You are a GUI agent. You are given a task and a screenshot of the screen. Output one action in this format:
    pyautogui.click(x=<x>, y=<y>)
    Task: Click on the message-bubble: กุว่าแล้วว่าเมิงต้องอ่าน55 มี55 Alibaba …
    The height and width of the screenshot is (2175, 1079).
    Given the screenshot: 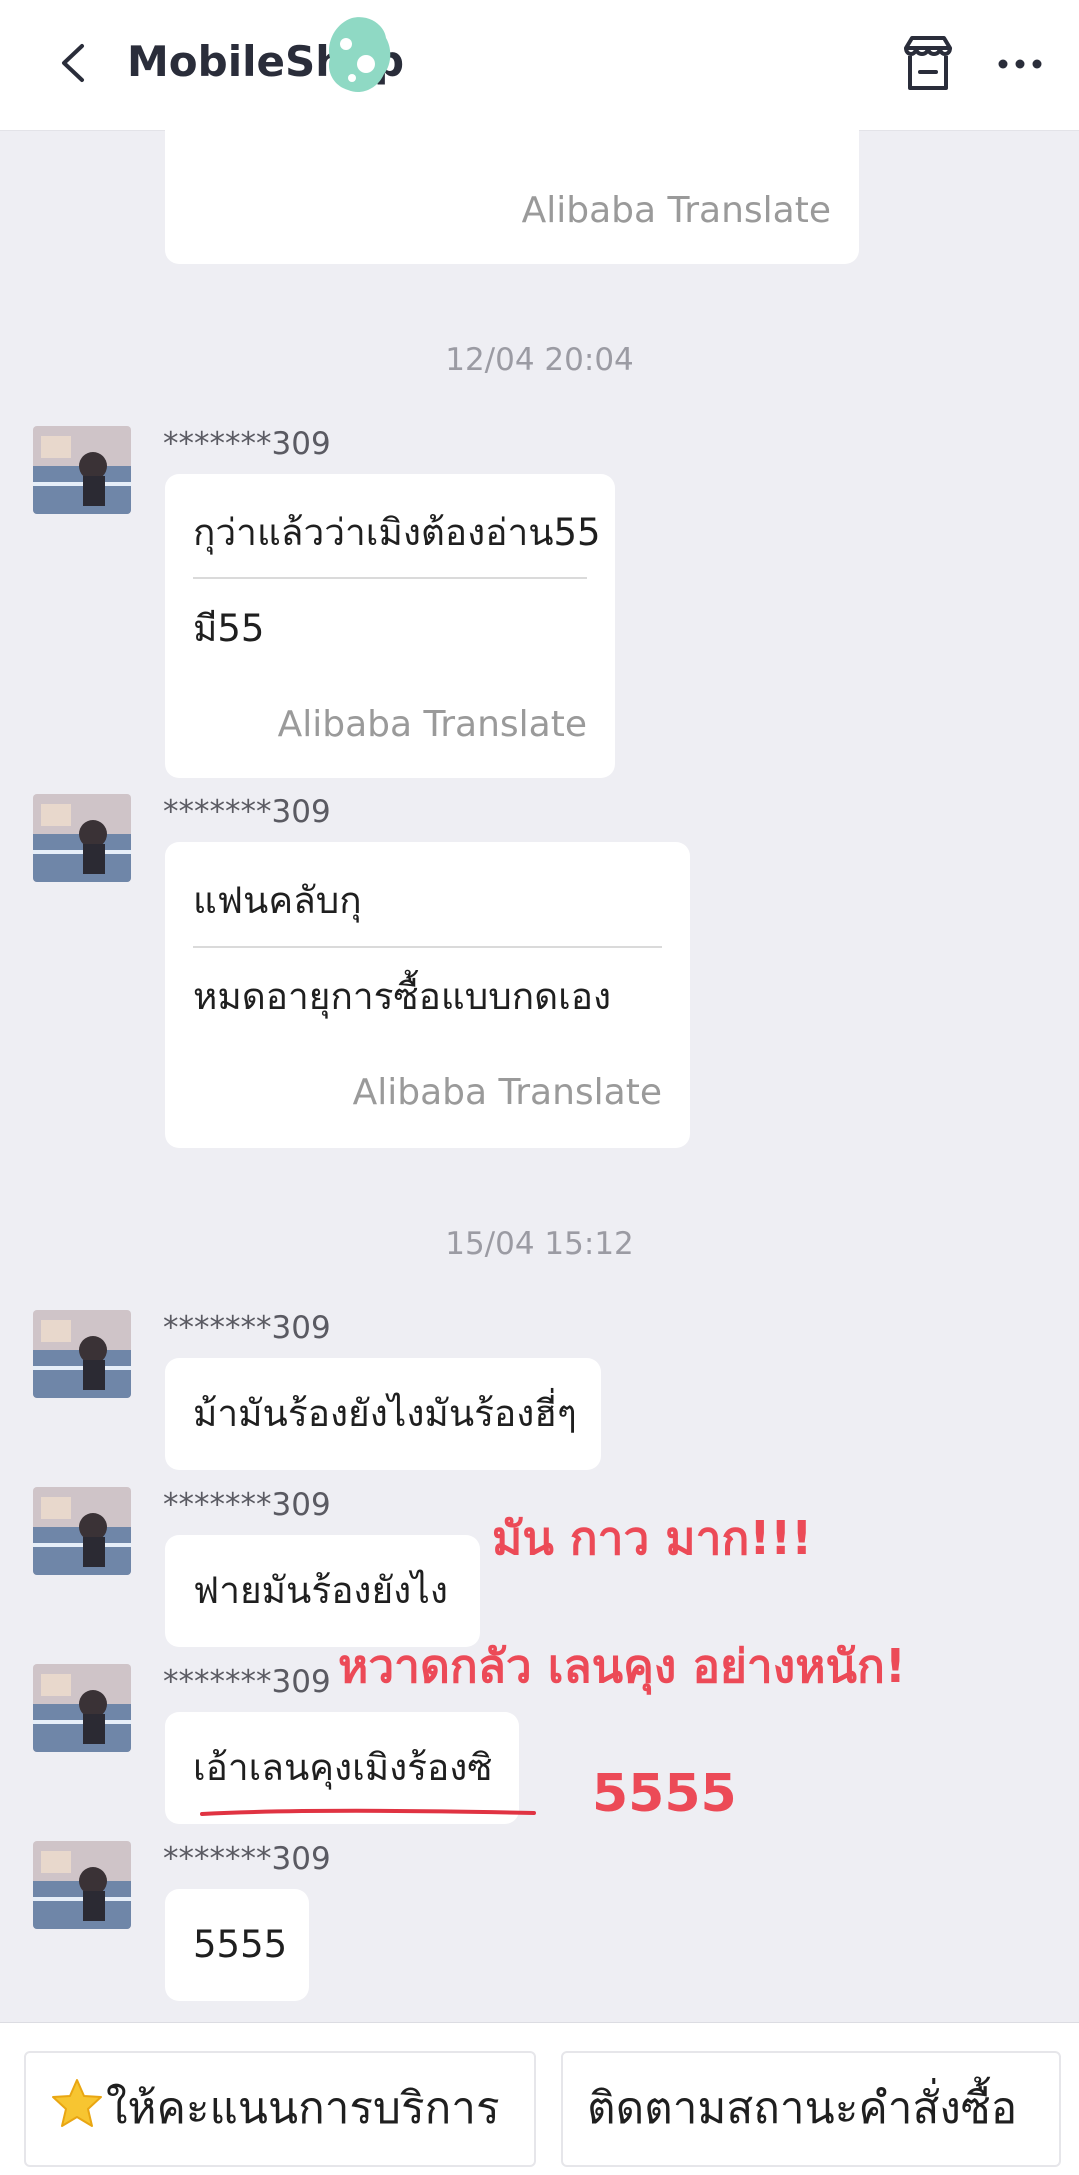 What is the action you would take?
    pyautogui.click(x=390, y=626)
    